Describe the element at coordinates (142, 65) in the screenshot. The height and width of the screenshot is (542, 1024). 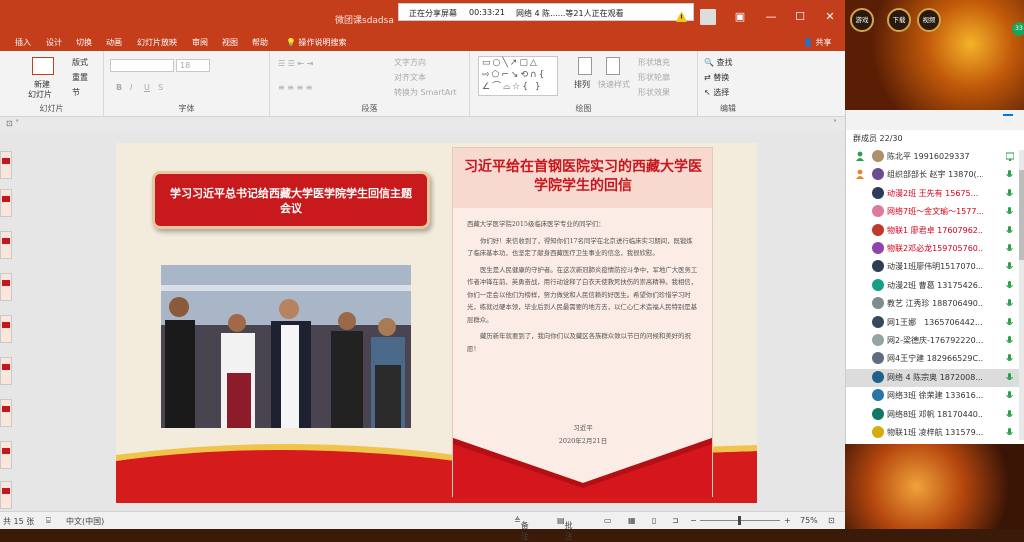
I see `font-name-dropdown` at that location.